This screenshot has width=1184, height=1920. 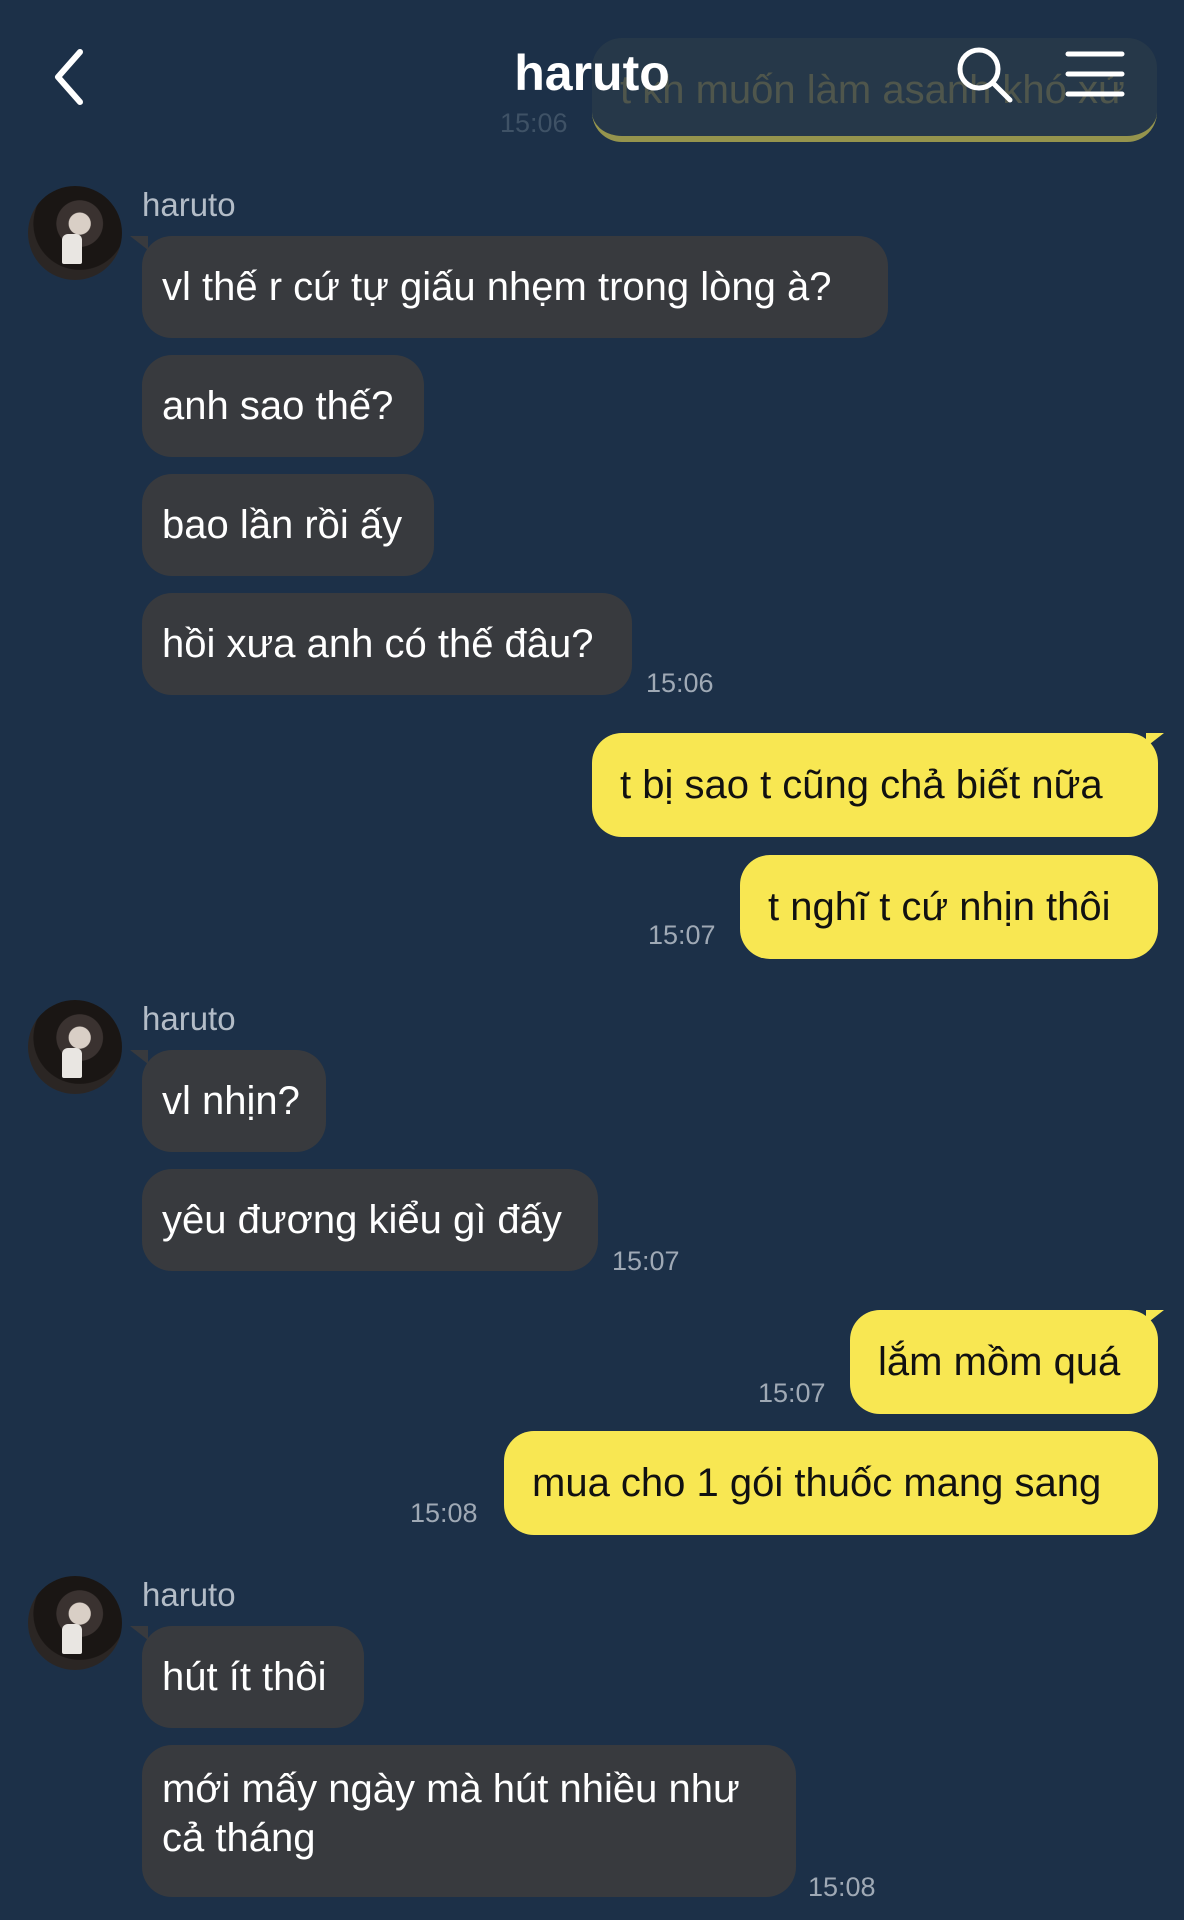 I want to click on outgoing-message: lắm mồm quá, so click(x=1004, y=1362).